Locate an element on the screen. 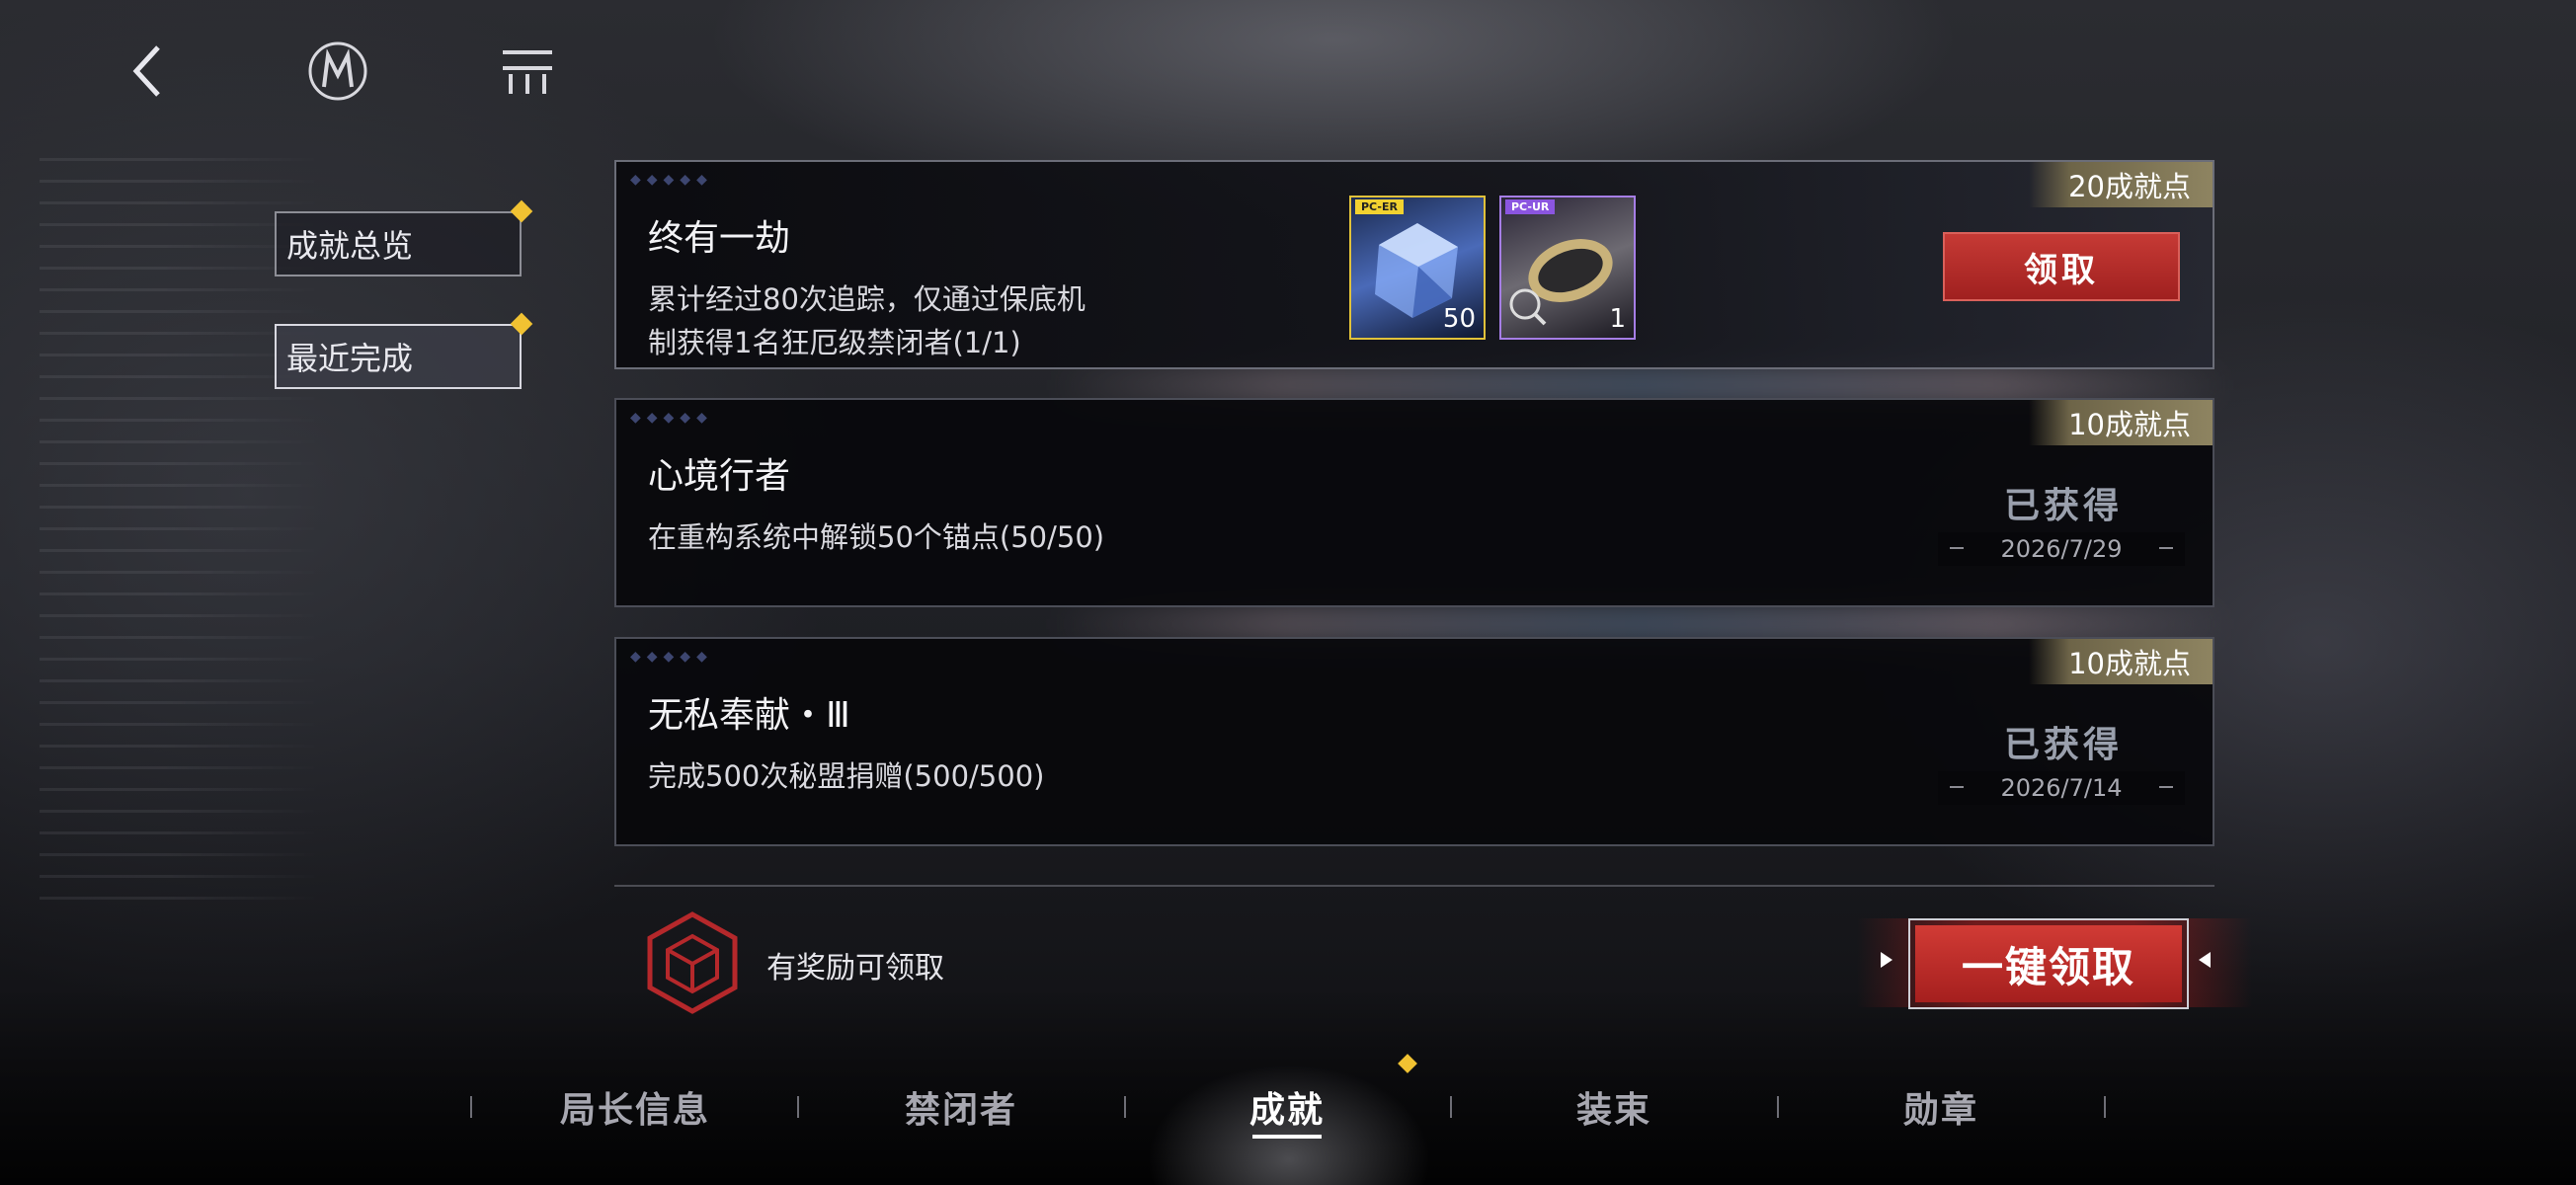 This screenshot has height=1185, width=2576. completion-date: 2026/7/29 is located at coordinates (2061, 549).